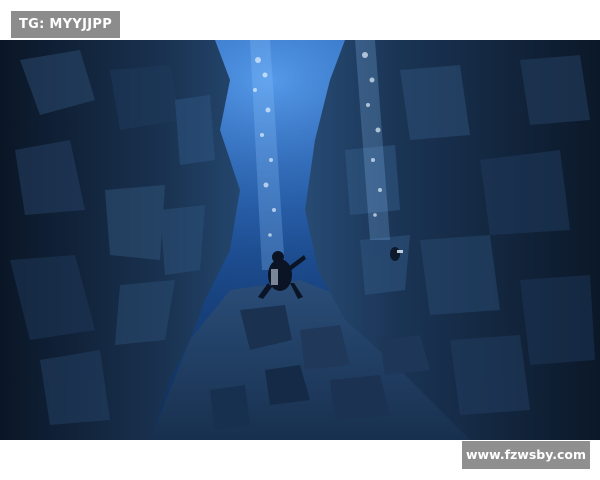  What do you see at coordinates (526, 455) in the screenshot?
I see `watermark-label: www.fzwsby.com` at bounding box center [526, 455].